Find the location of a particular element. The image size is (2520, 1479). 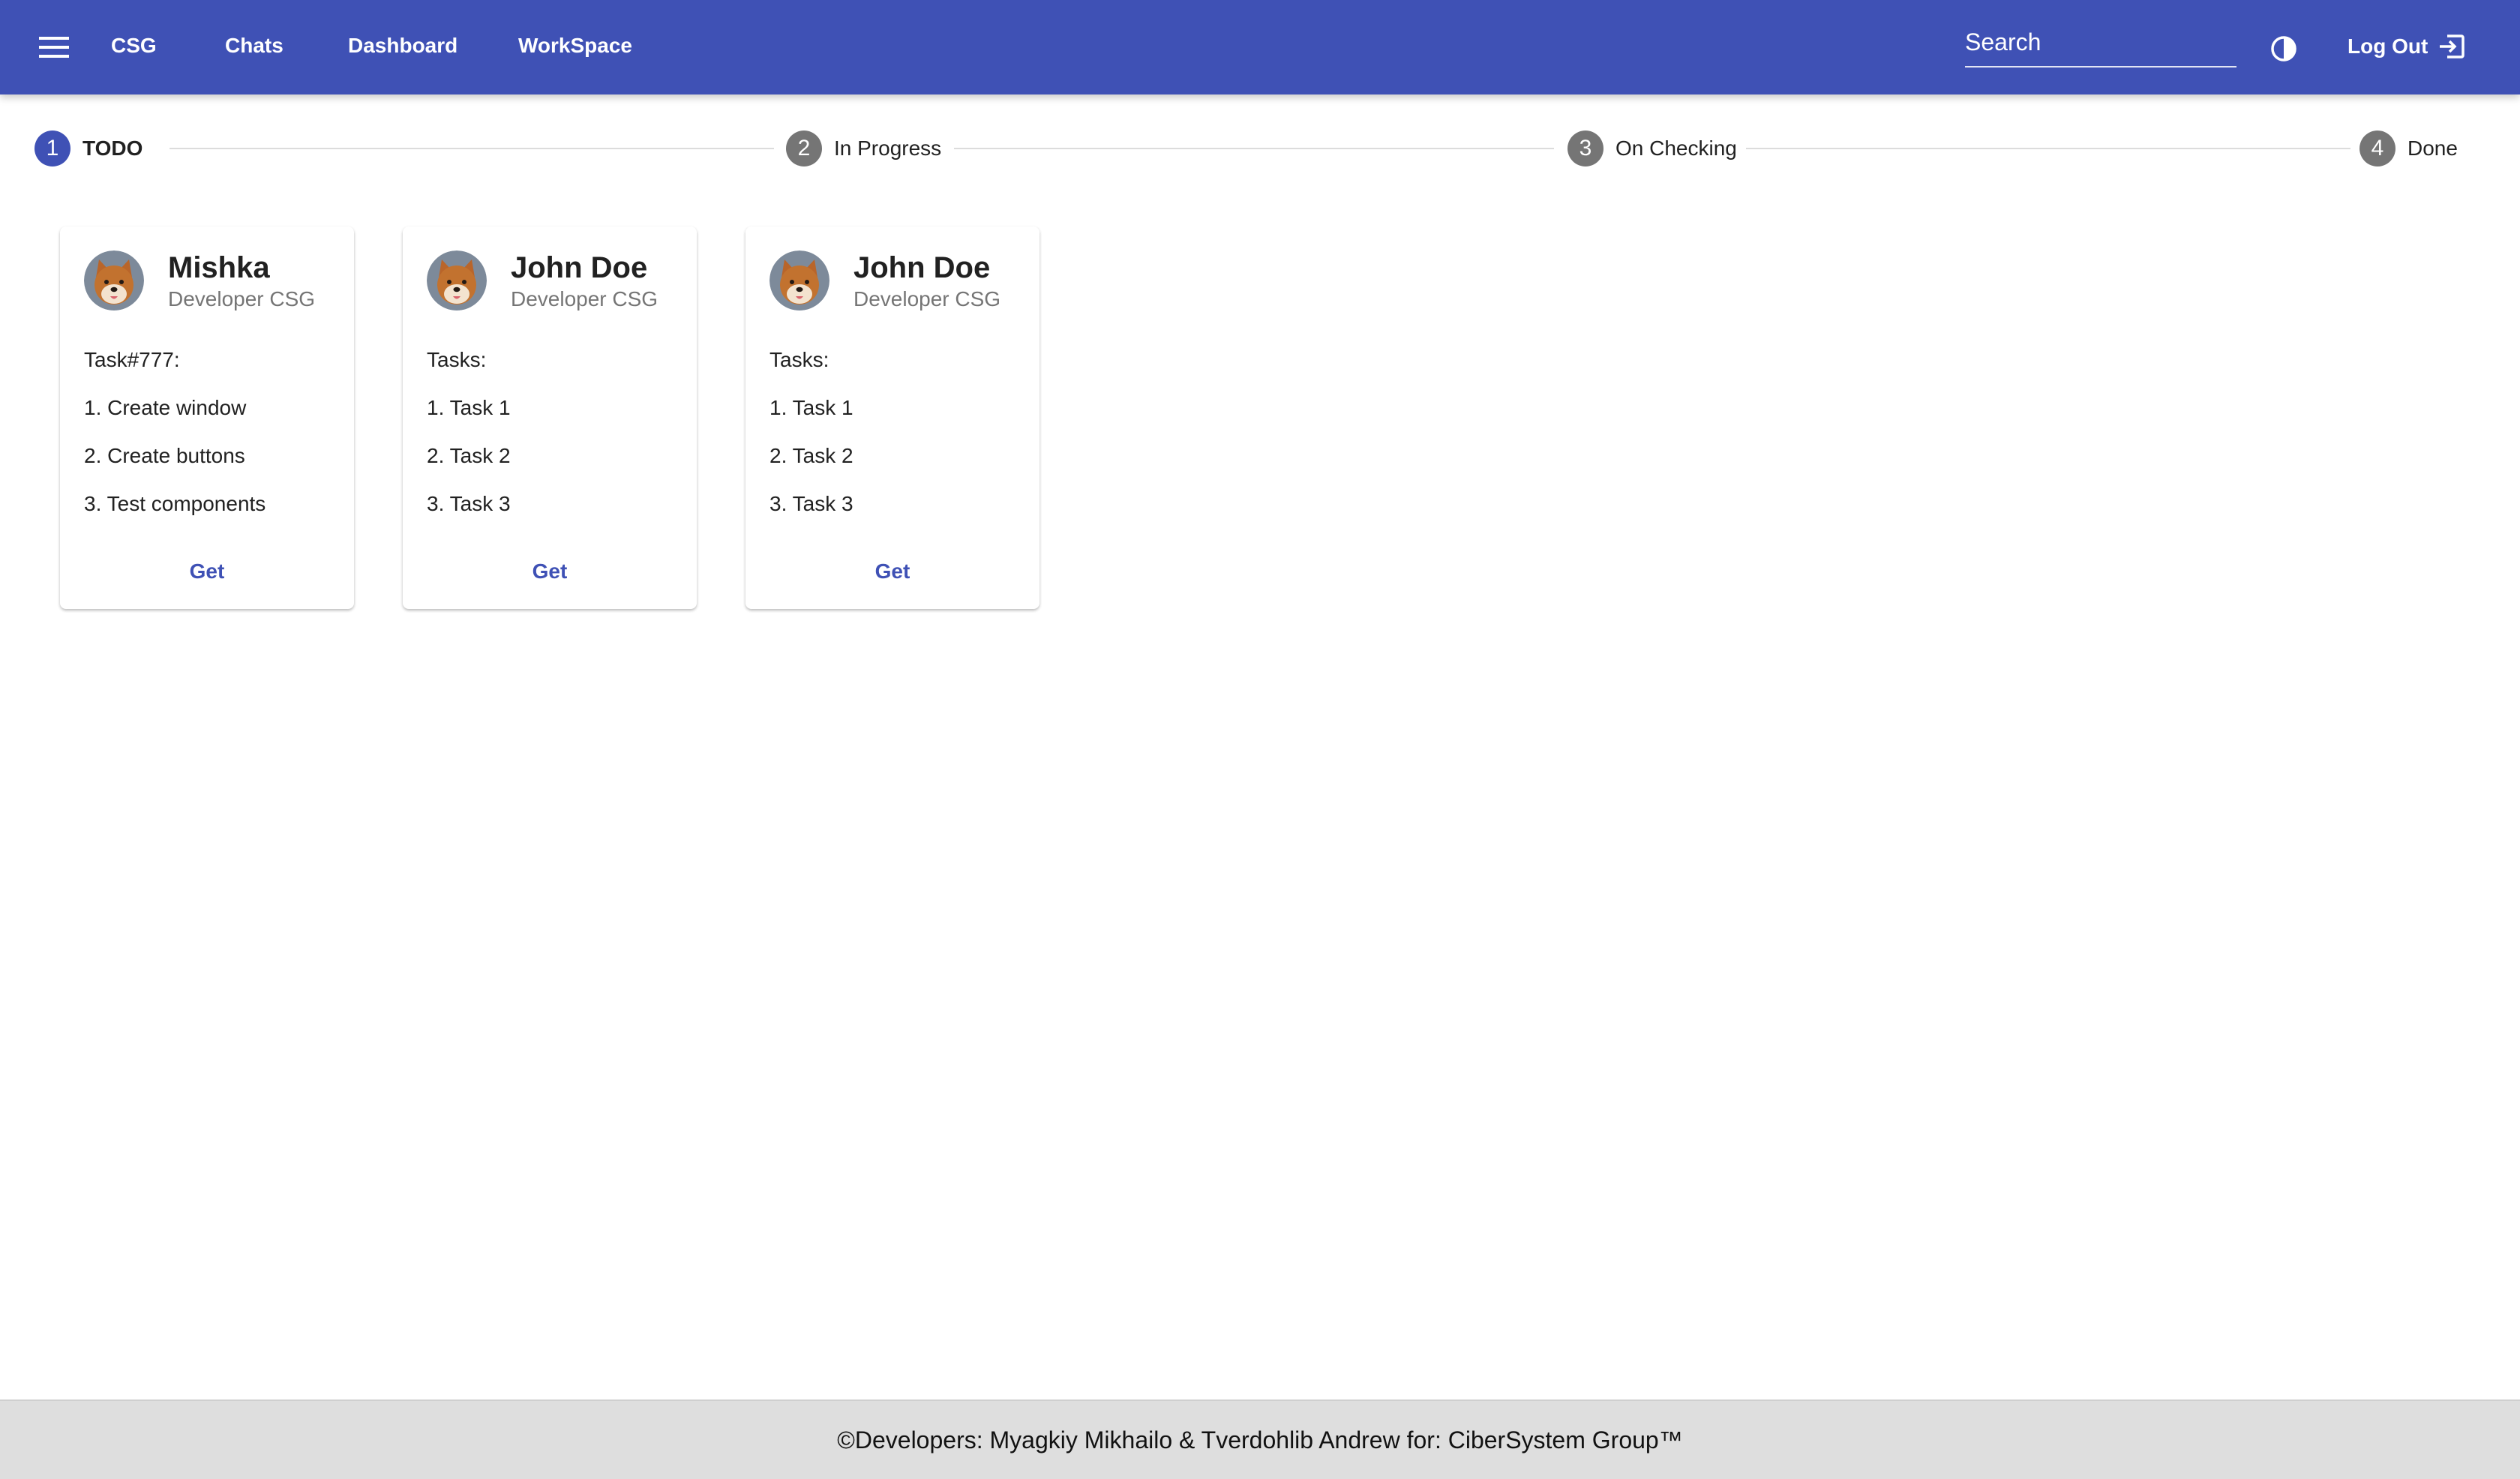

step-todo: 1 TODO is located at coordinates (88, 148).